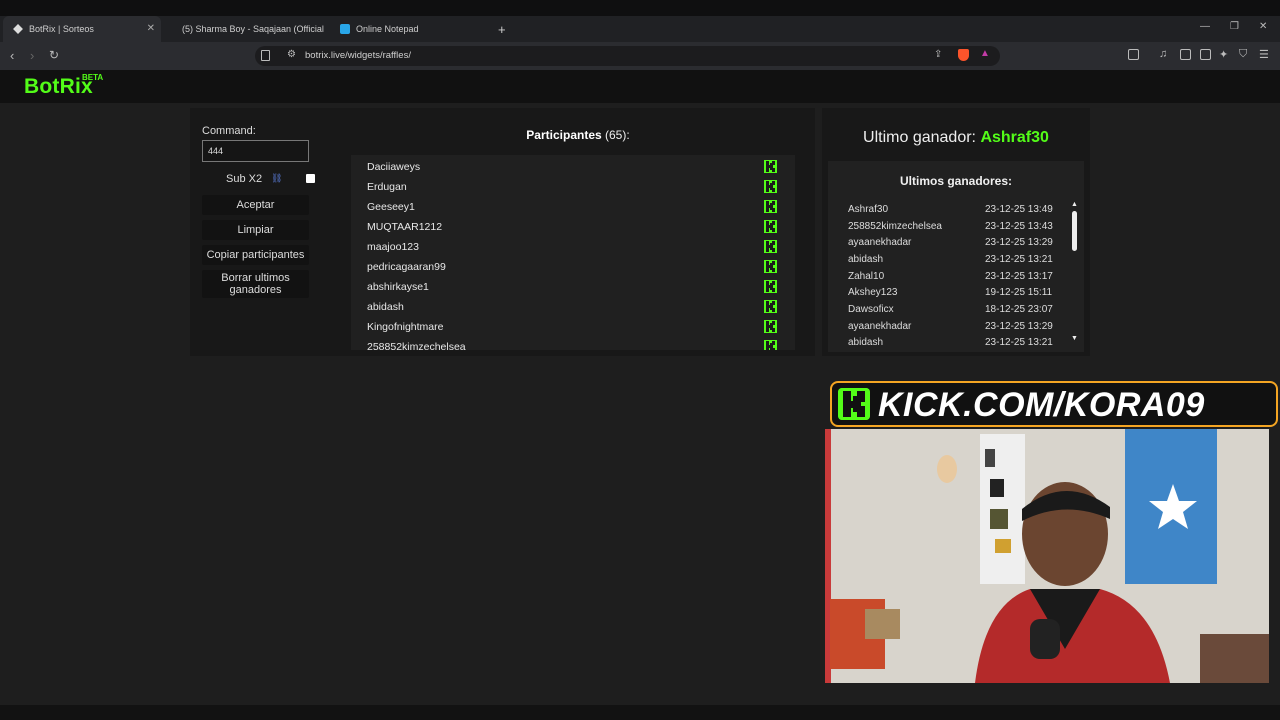 Image resolution: width=1280 pixels, height=720 pixels. I want to click on accept-button: Aceptar, so click(255, 205).